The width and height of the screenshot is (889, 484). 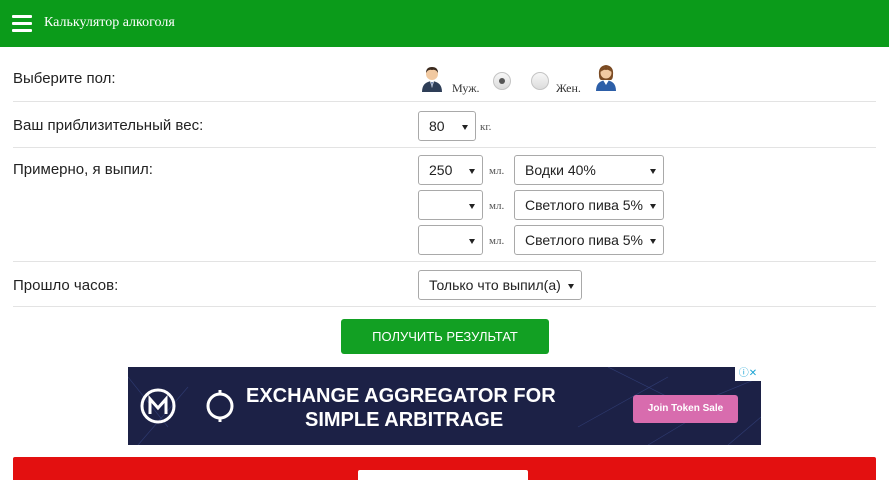 What do you see at coordinates (83, 169) in the screenshot?
I see `drinks-label: Примерно, я выпил:` at bounding box center [83, 169].